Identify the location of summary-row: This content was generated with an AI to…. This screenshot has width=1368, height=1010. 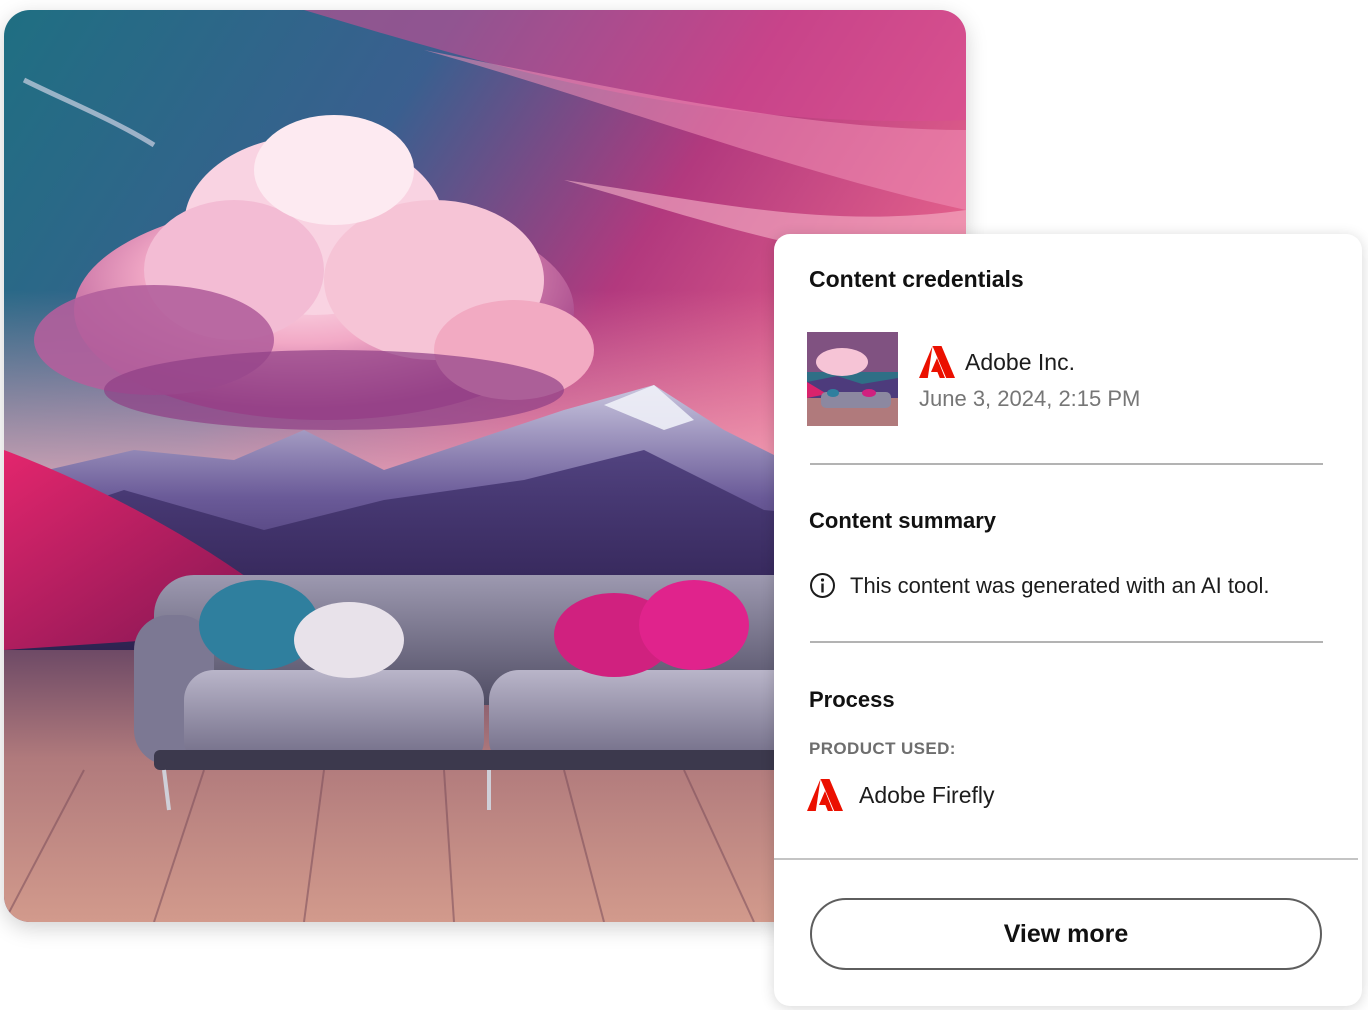
(1039, 585).